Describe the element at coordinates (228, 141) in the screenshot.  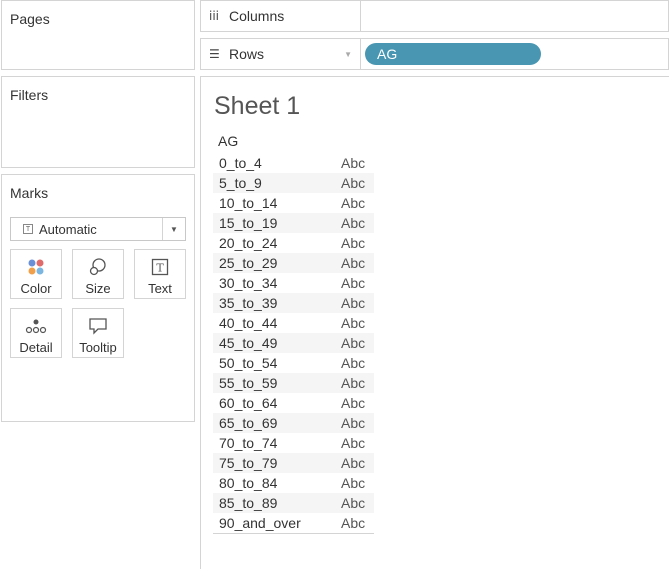
I see `column-header: AG` at that location.